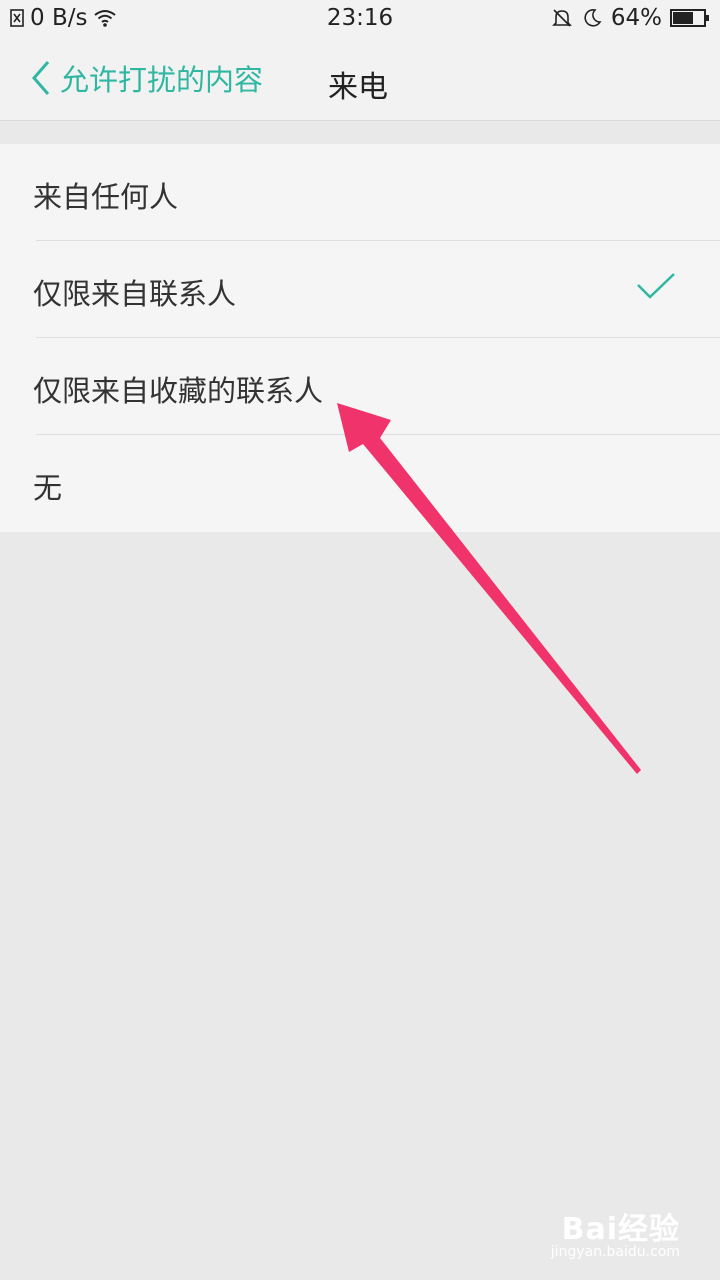 The image size is (720, 1280). I want to click on watermark-logo: Bai经验 jingyan.baidu.com, so click(615, 1232).